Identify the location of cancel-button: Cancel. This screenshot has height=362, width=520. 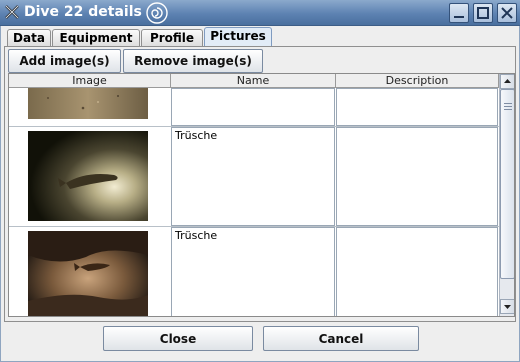
(341, 338).